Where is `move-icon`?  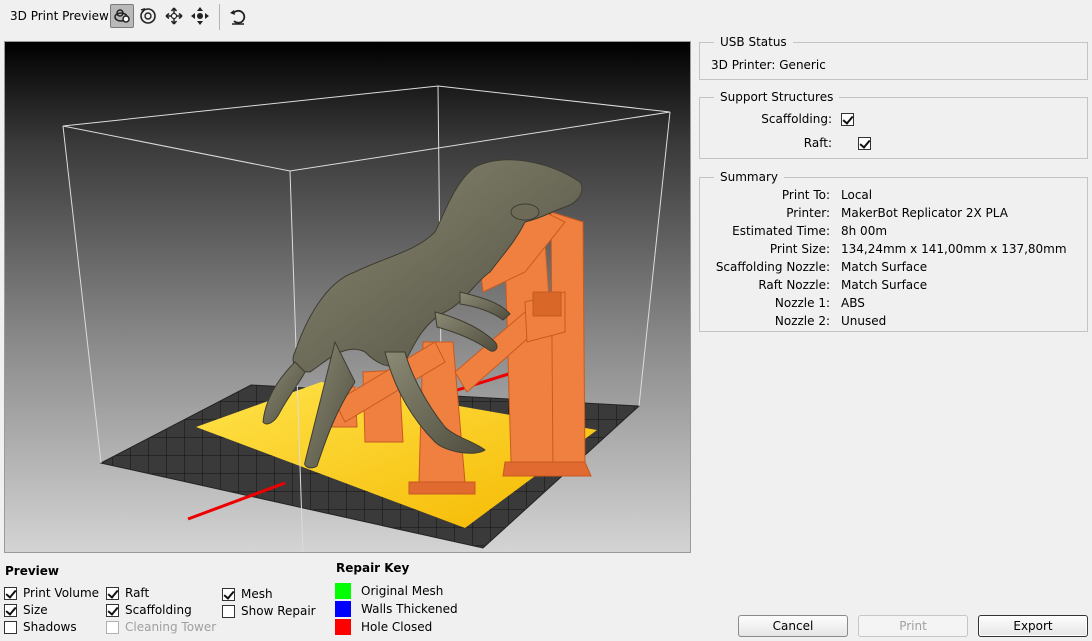 move-icon is located at coordinates (200, 16).